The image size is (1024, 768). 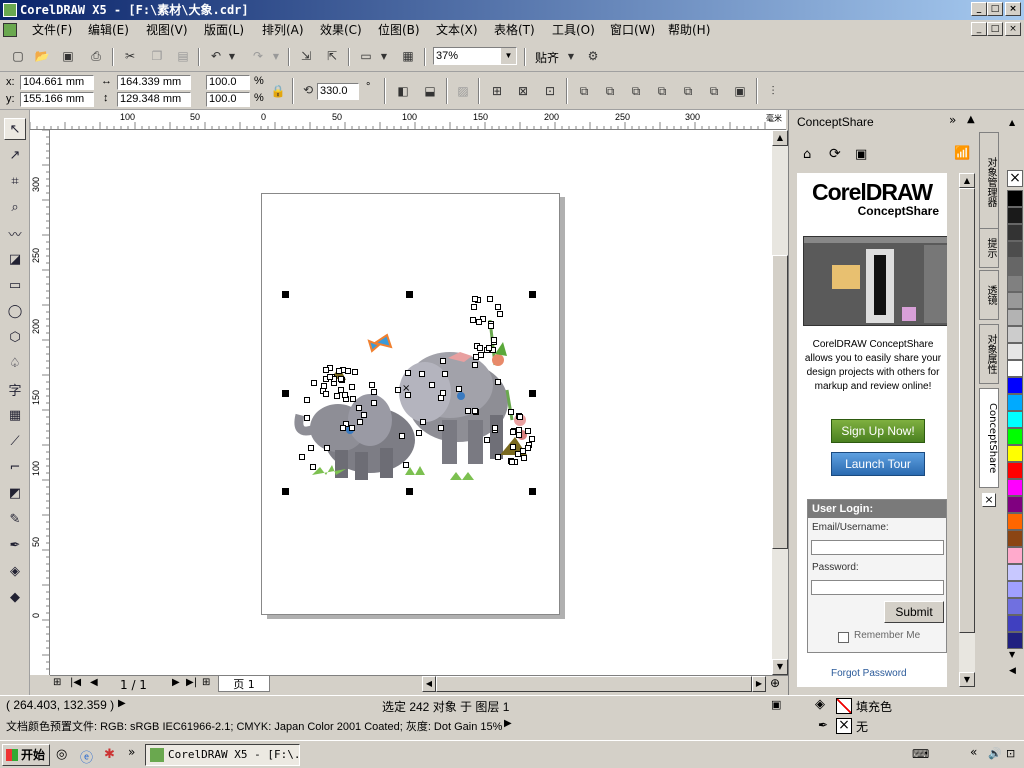 What do you see at coordinates (688, 91) in the screenshot?
I see `front-minus-back-icon: ⧉` at bounding box center [688, 91].